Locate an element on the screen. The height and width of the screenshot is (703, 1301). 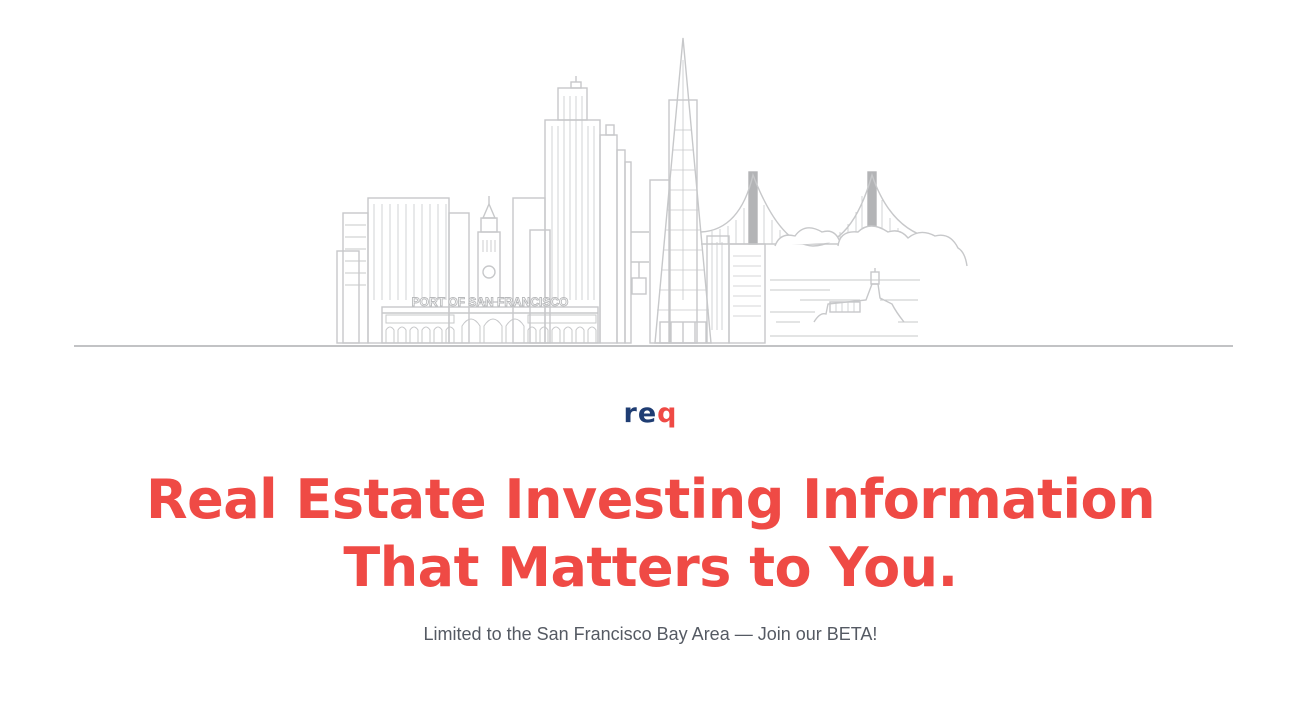
req-logo: req is located at coordinates (650, 414).